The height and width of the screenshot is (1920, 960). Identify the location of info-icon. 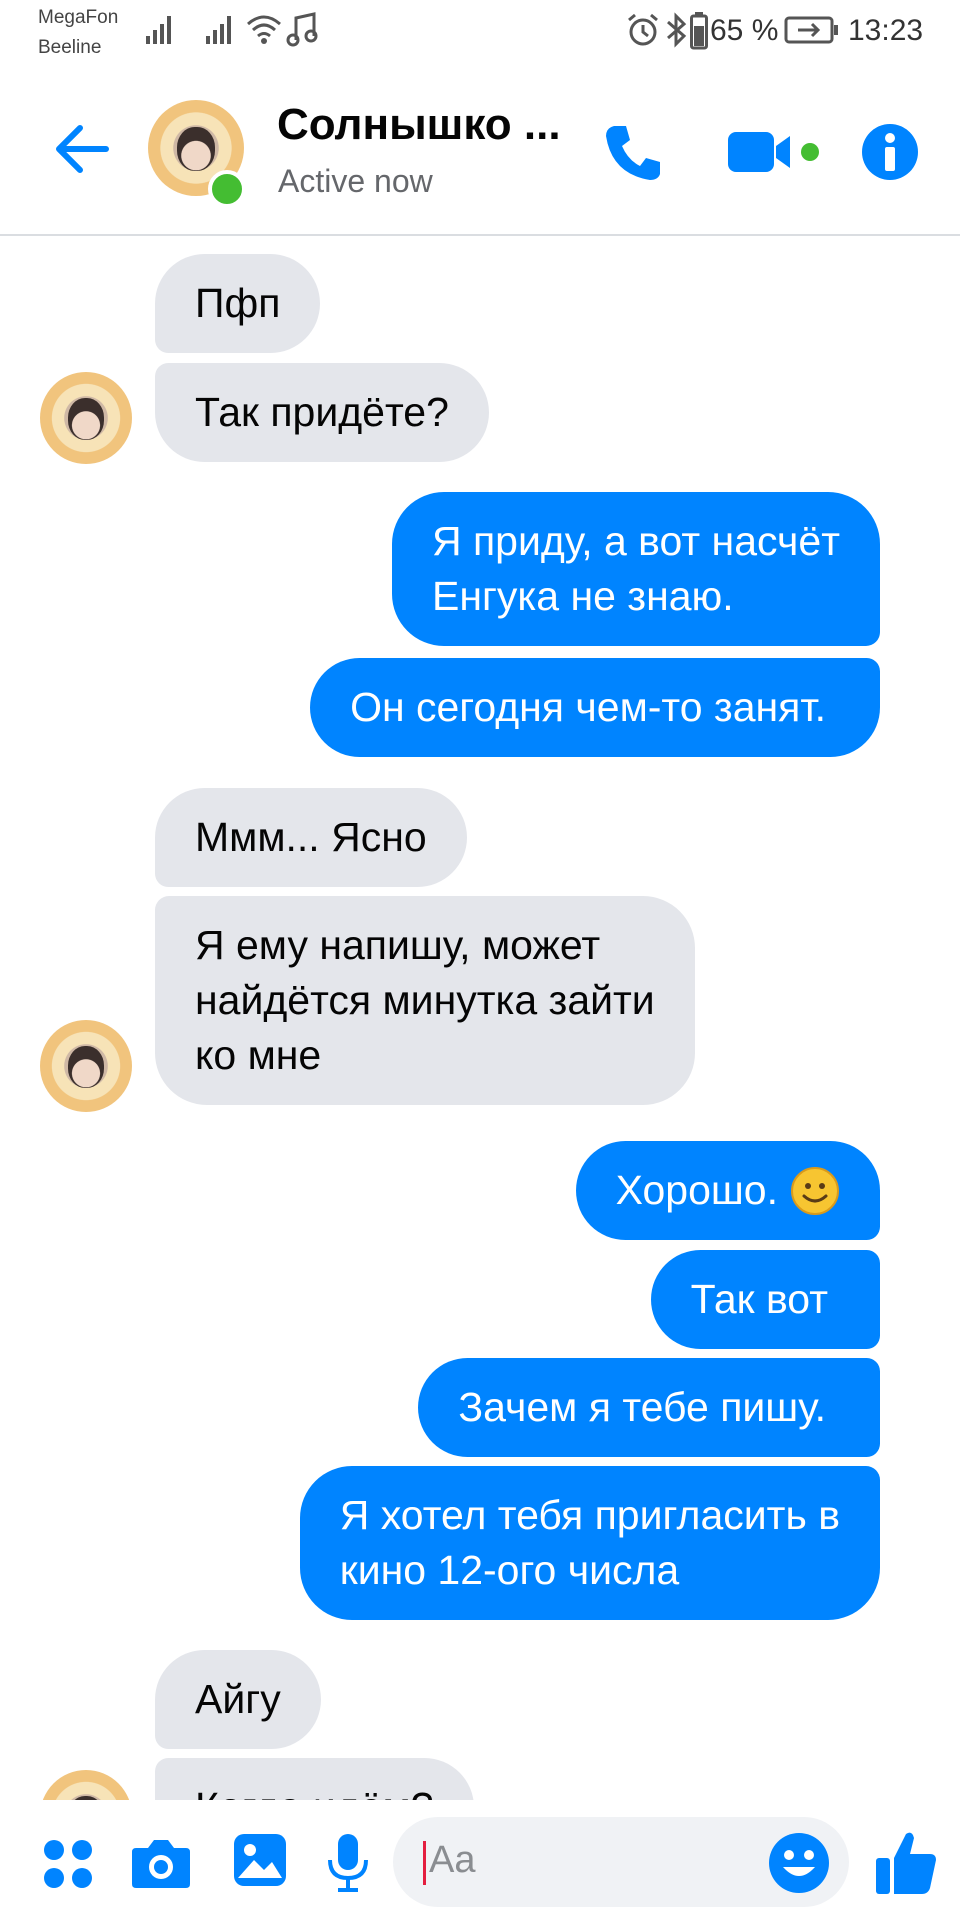
(890, 152).